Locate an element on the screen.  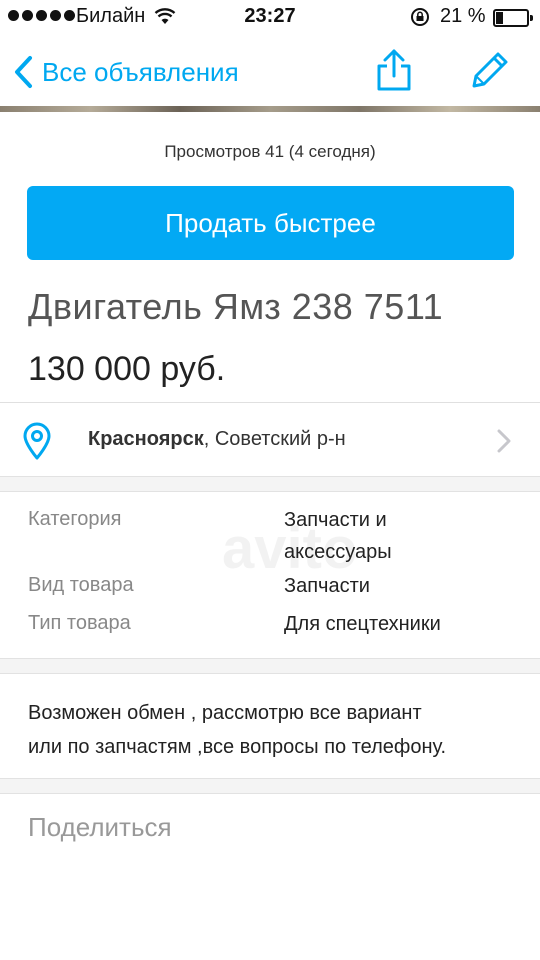
share-icon is located at coordinates (394, 70).